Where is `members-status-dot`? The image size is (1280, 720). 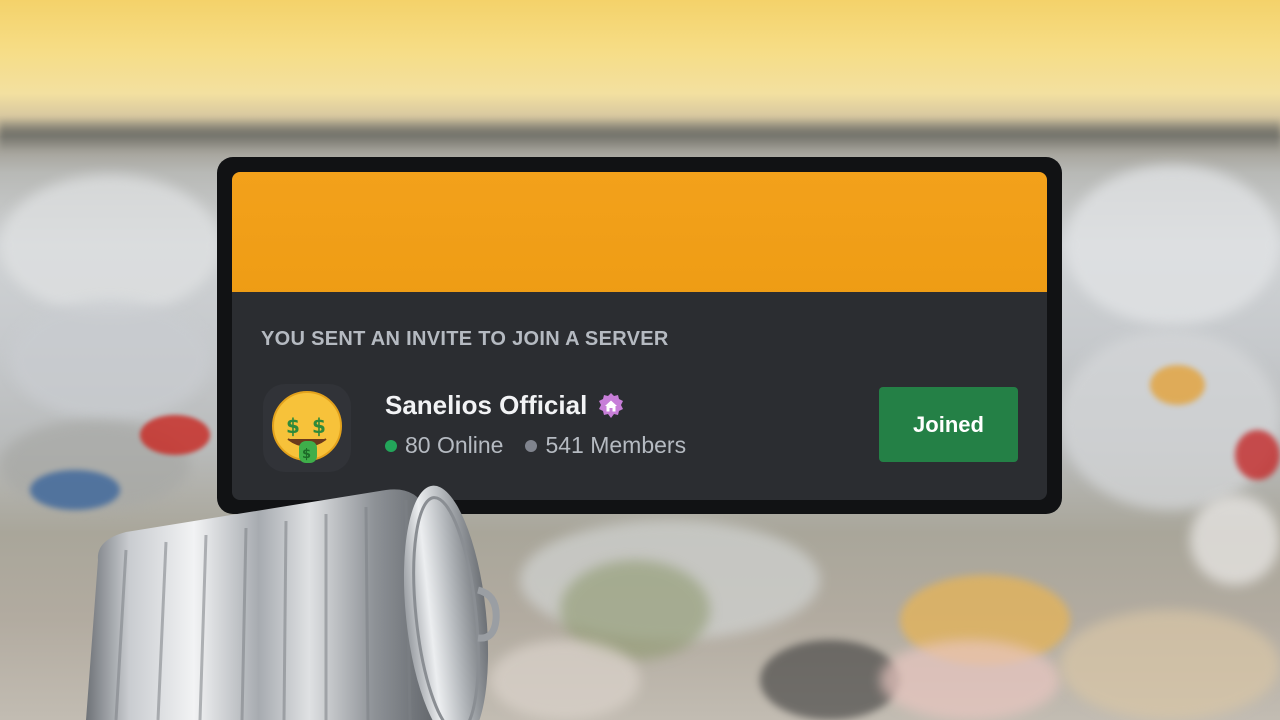 members-status-dot is located at coordinates (531, 445).